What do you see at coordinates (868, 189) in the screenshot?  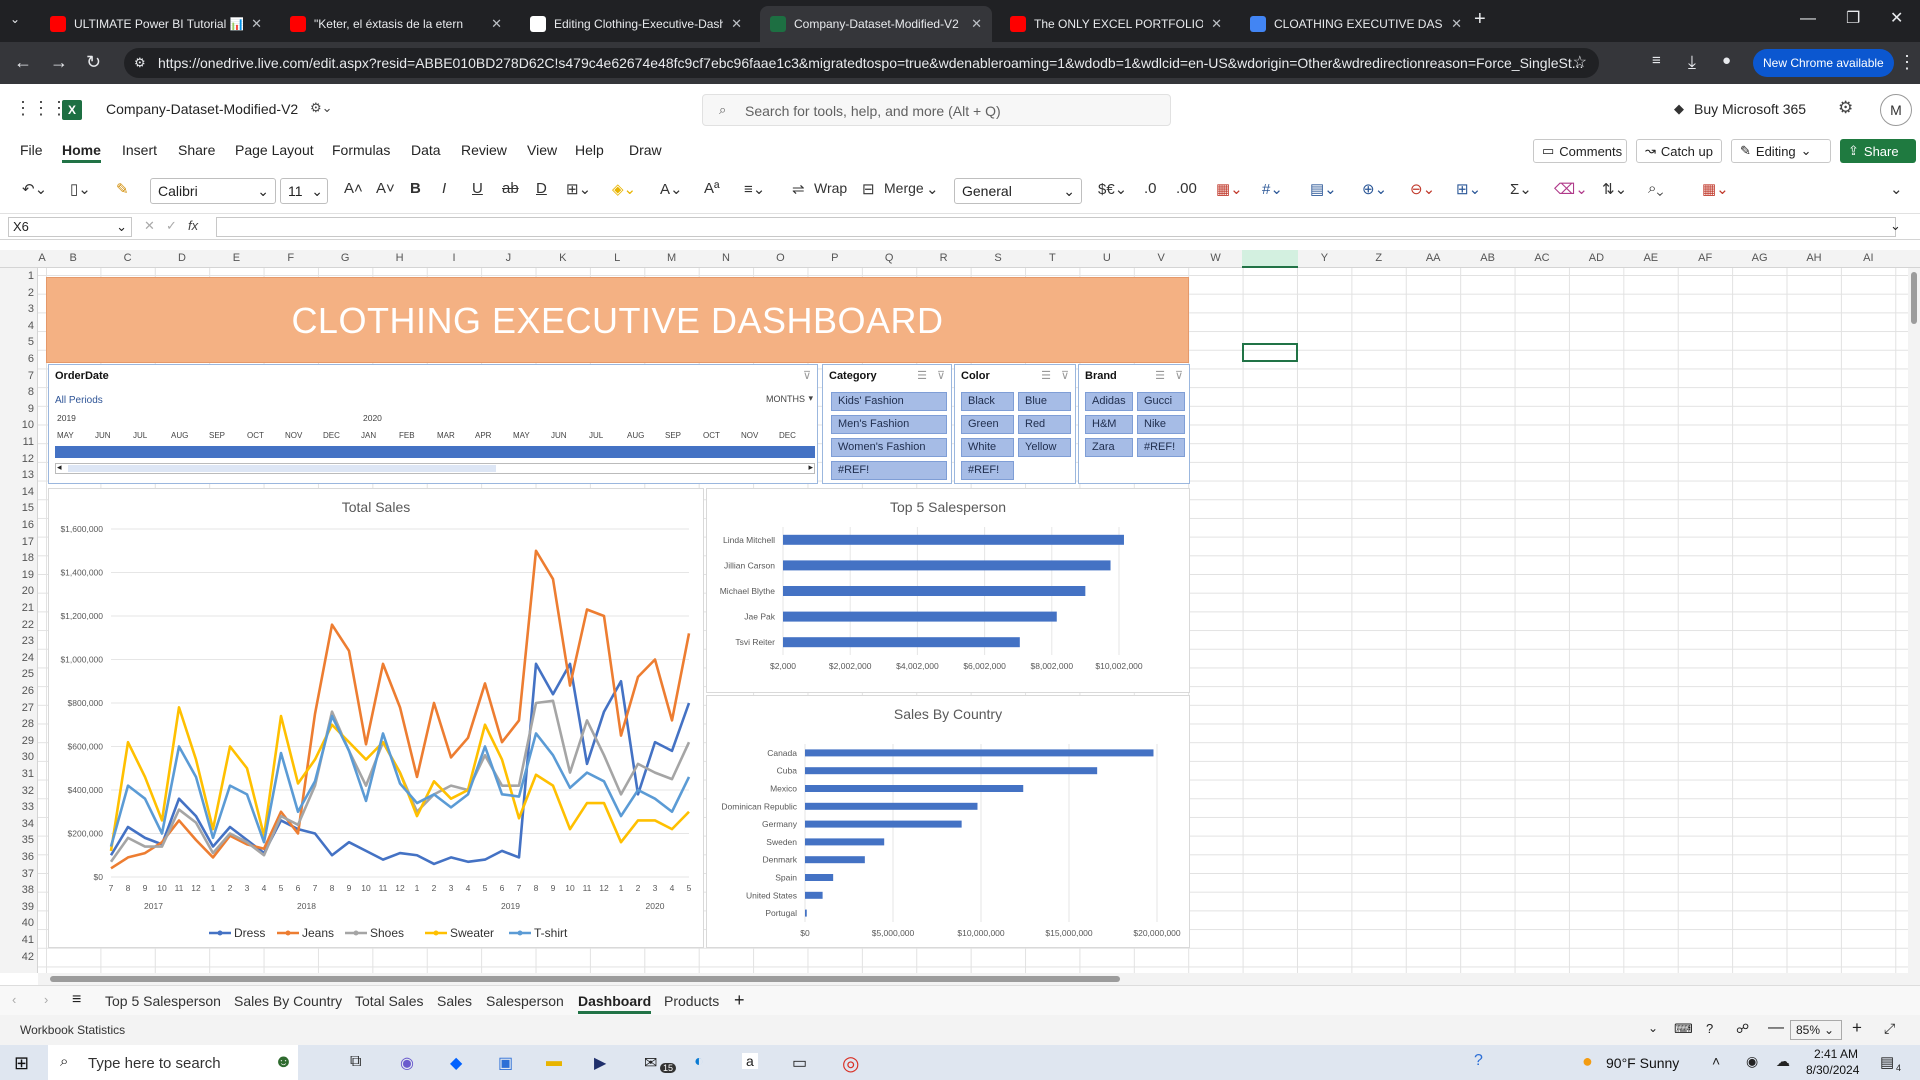 I see `merge-icon: ⊟` at bounding box center [868, 189].